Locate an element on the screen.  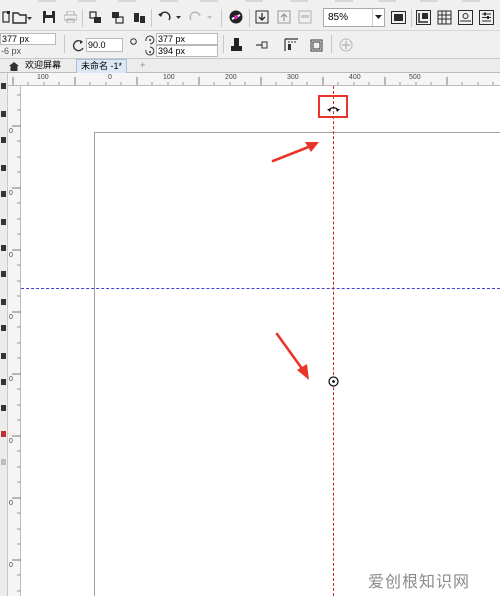
tab-welcome: 欢迎屏幕 is located at coordinates (43, 66).